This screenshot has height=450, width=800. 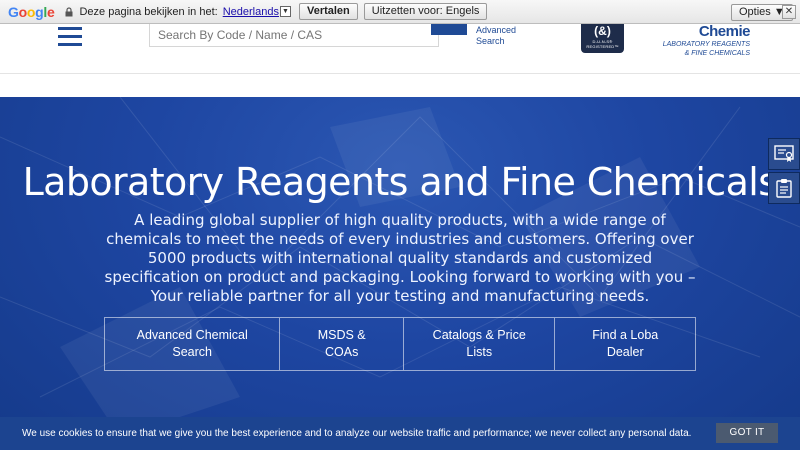 I want to click on hero-title: Laboratory Reagents and Fine Chemicals, so click(x=400, y=182).